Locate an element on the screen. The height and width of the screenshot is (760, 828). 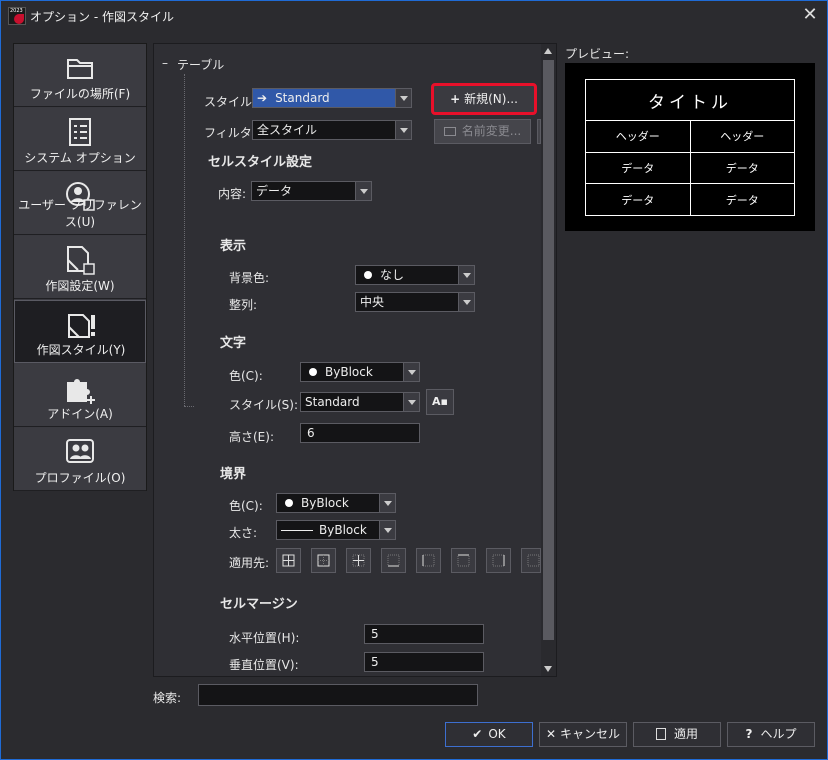
table-preview: タイトル ヘッダー ヘッダー データ データ データ データ is located at coordinates (690, 147).